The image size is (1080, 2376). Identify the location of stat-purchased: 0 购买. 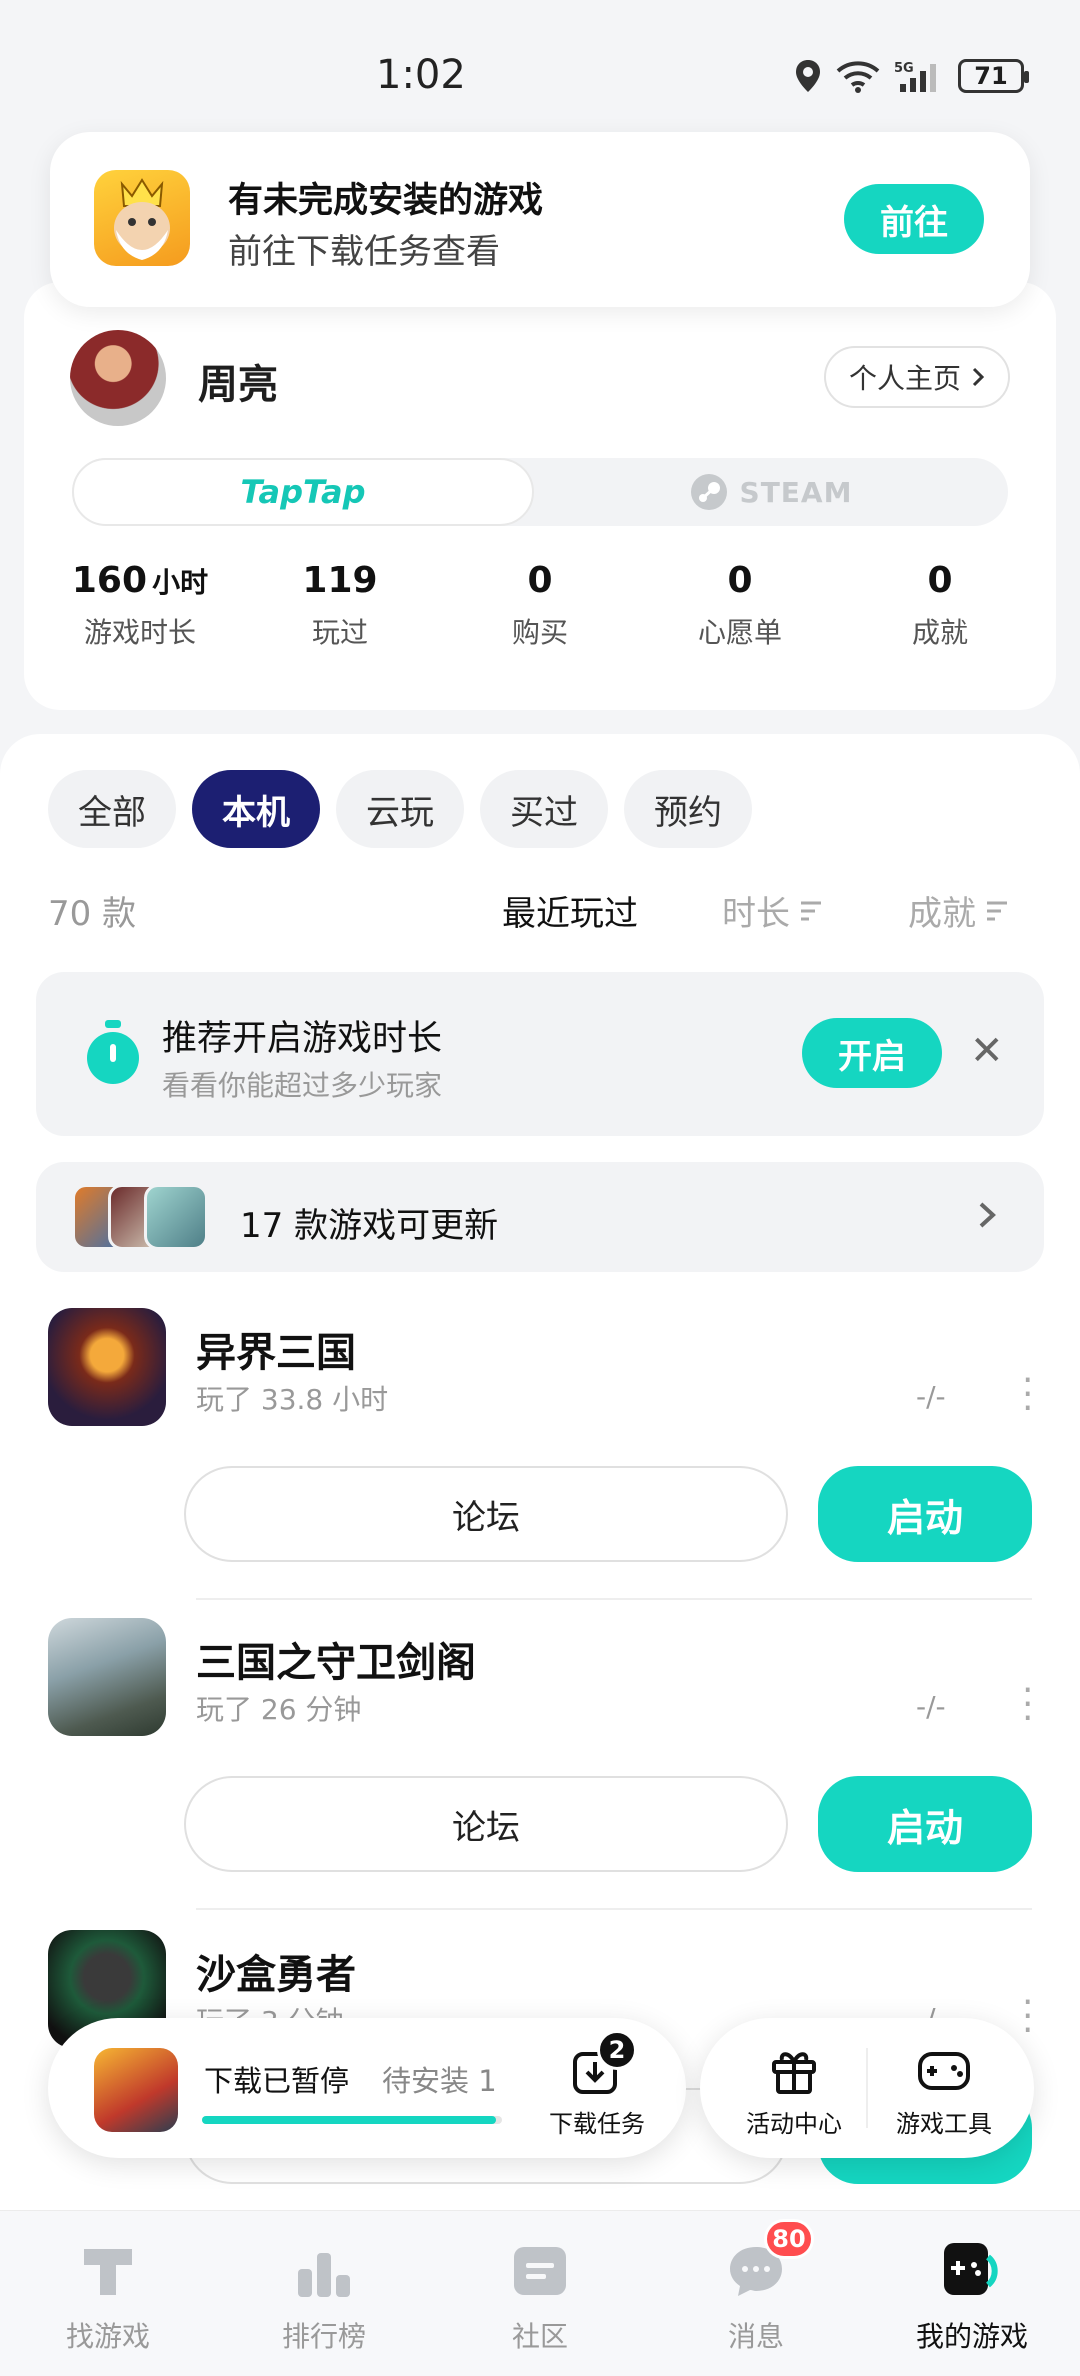
(540, 605).